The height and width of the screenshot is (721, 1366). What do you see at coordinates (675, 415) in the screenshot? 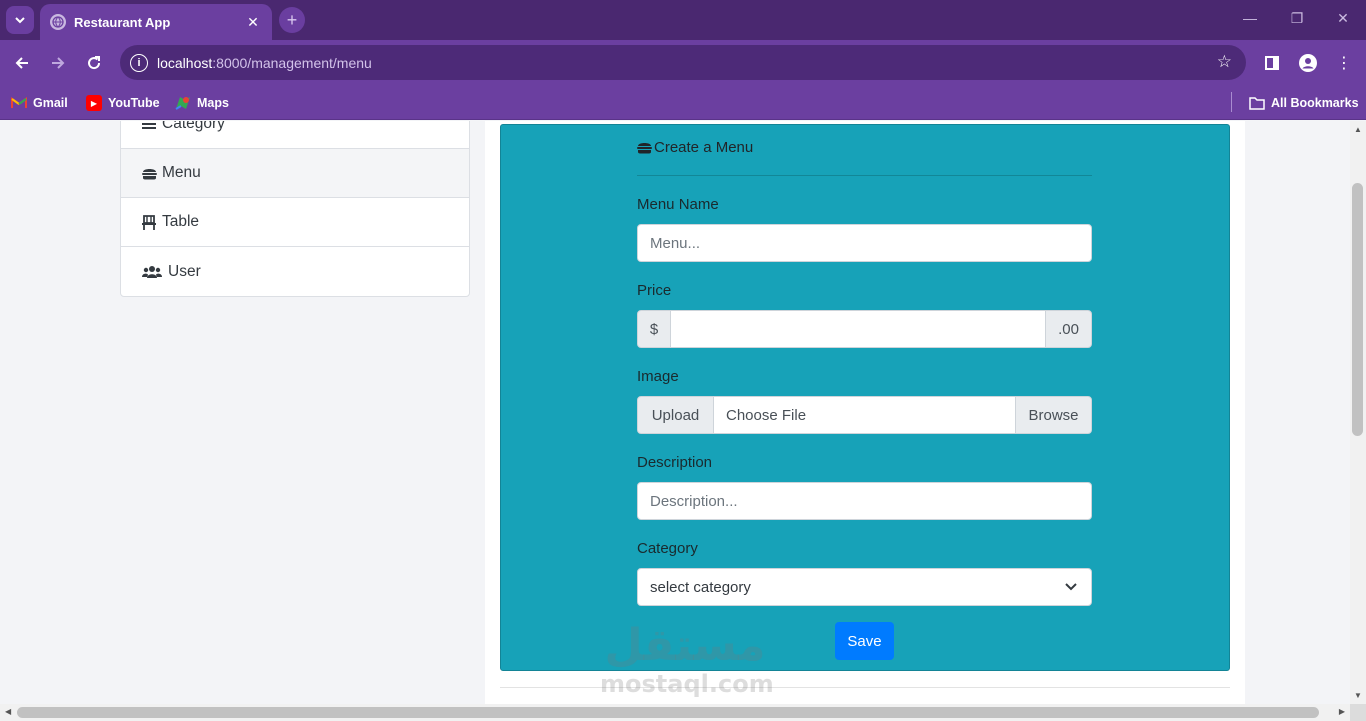
I see `upload-addon: Upload` at bounding box center [675, 415].